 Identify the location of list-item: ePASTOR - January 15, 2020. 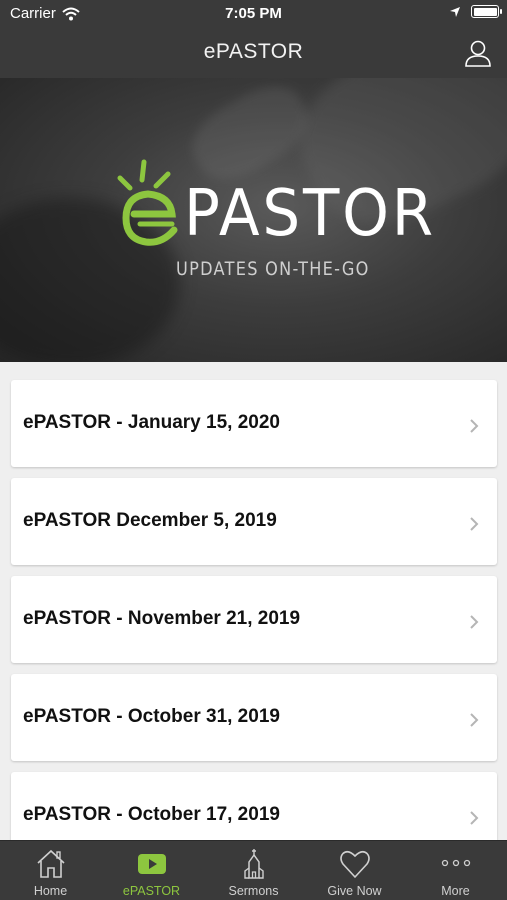
(254, 423).